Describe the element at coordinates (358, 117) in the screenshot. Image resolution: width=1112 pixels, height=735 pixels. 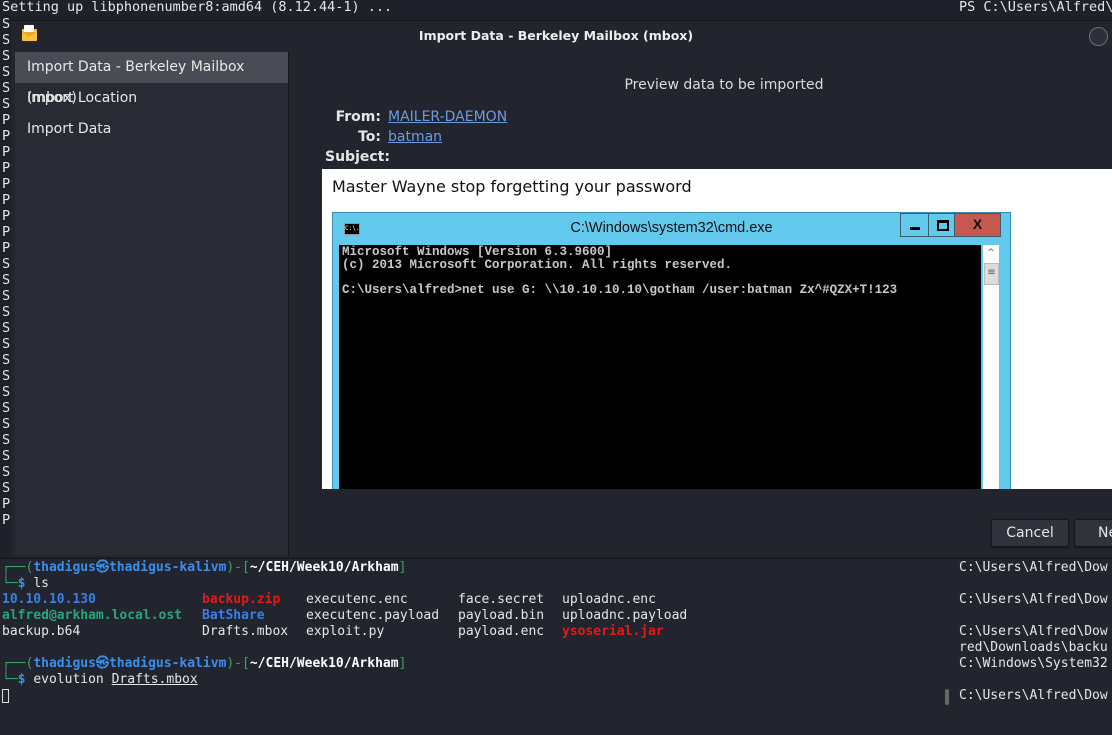
I see `from-label: From:` at that location.